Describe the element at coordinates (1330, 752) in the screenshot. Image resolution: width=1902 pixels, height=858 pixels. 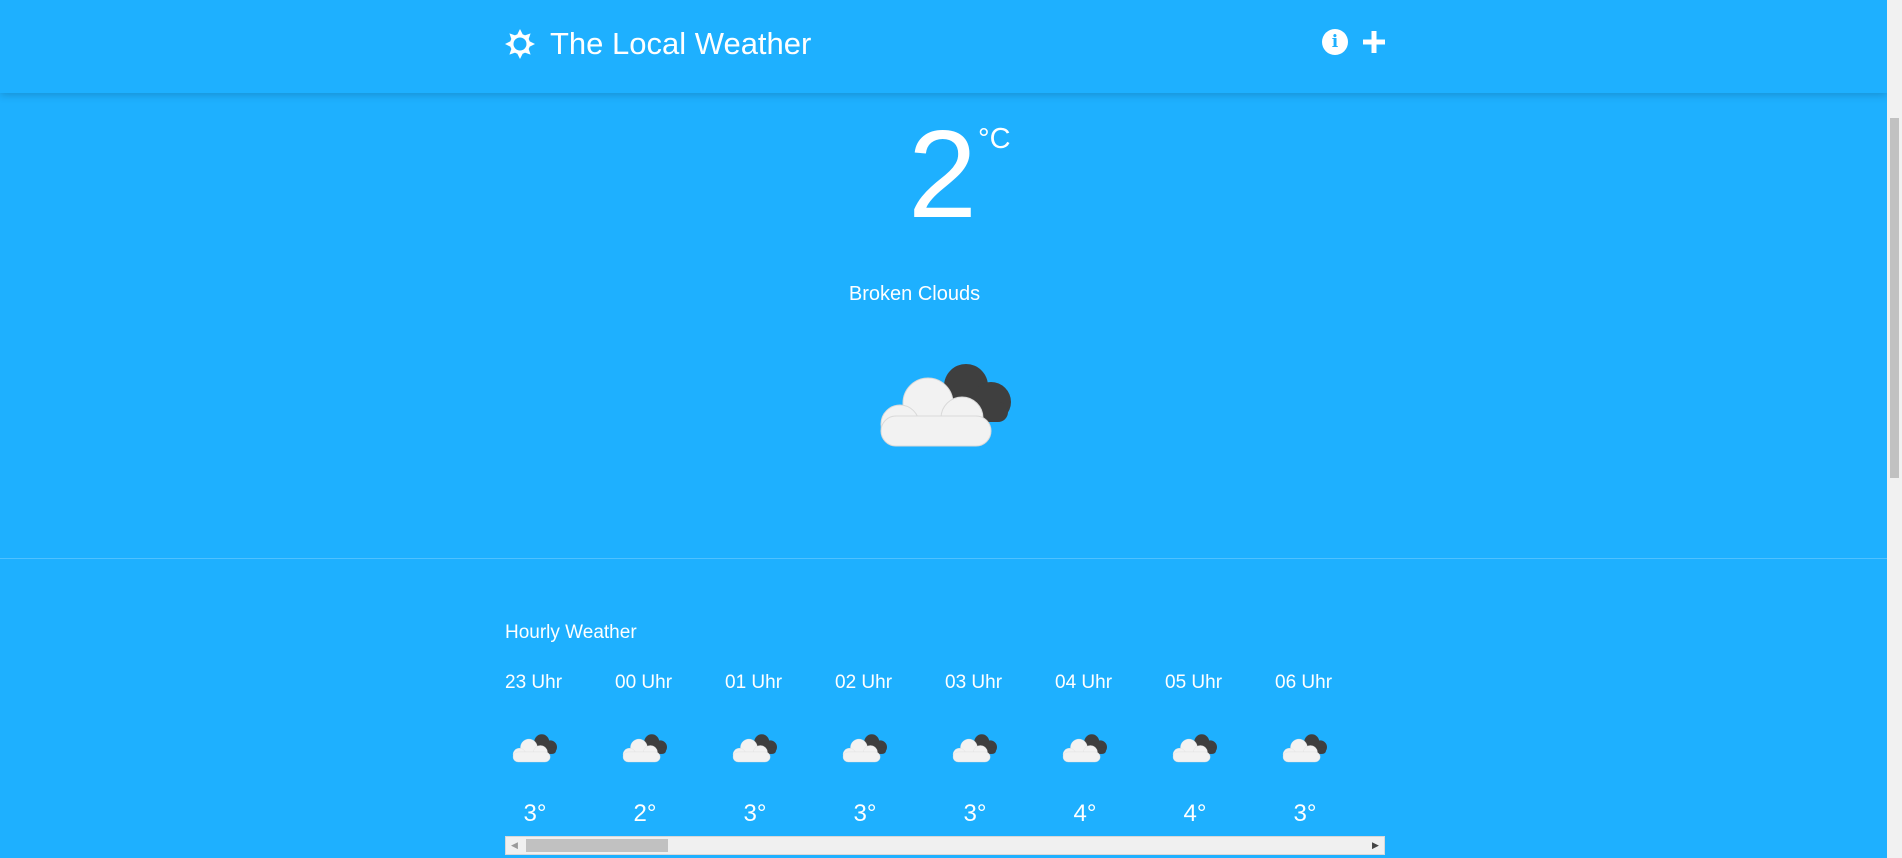
I see `hour-item: 06 Uhr 3°` at that location.